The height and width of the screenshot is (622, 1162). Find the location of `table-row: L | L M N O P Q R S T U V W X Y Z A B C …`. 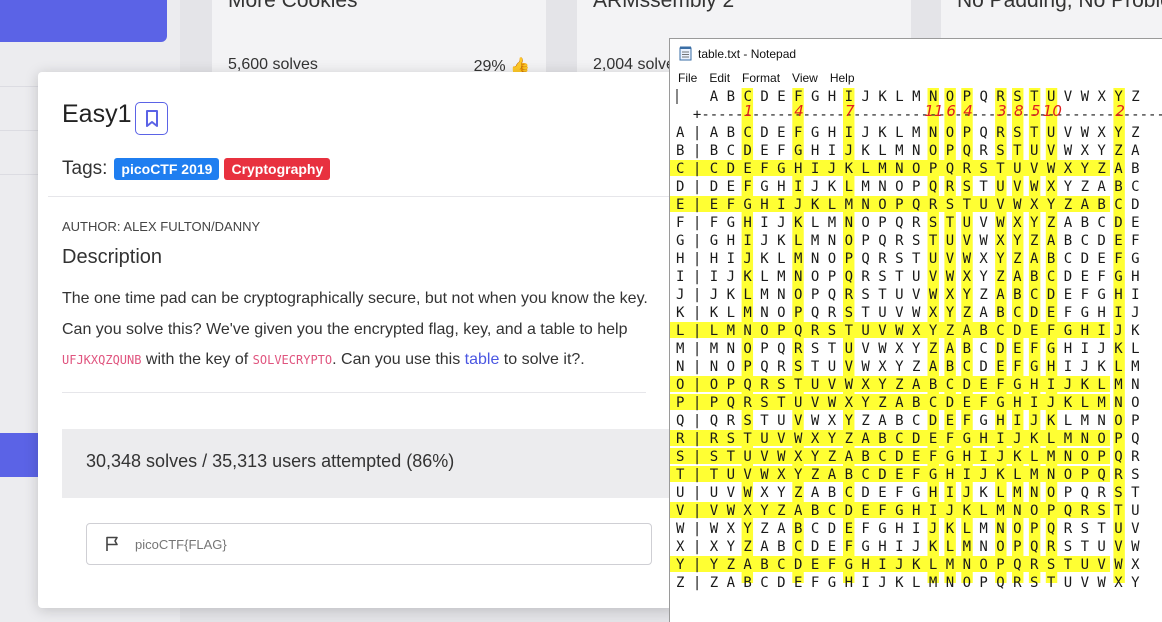

table-row: L | L M N O P Q R S T U V W X Y Z A B C … is located at coordinates (908, 331).